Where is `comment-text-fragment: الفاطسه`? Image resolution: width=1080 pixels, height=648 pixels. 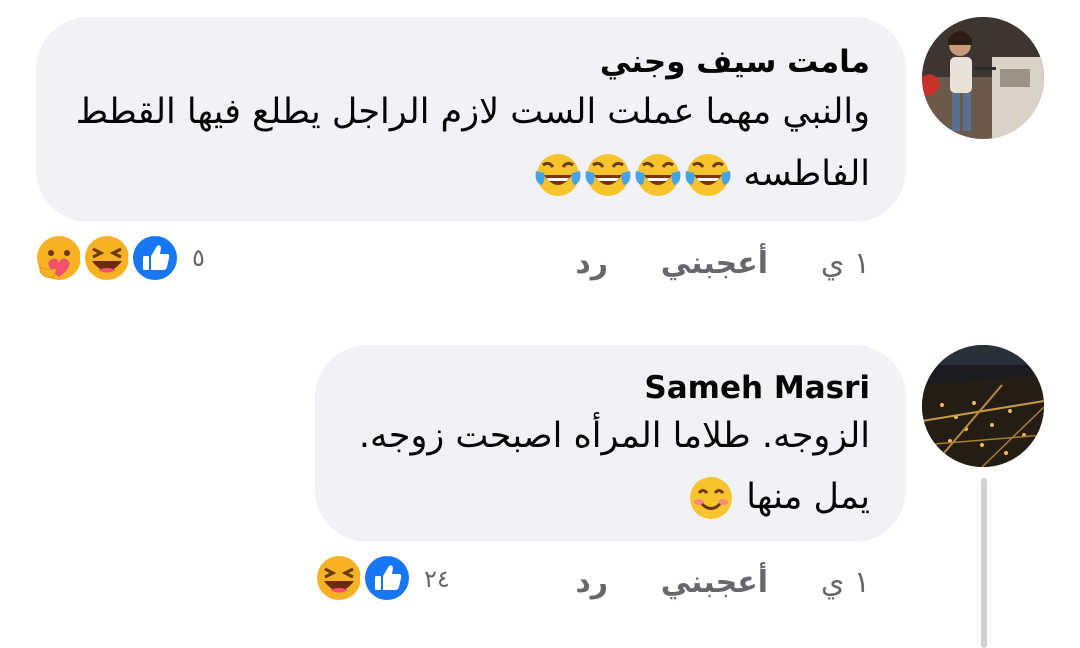 comment-text-fragment: الفاطسه is located at coordinates (806, 174).